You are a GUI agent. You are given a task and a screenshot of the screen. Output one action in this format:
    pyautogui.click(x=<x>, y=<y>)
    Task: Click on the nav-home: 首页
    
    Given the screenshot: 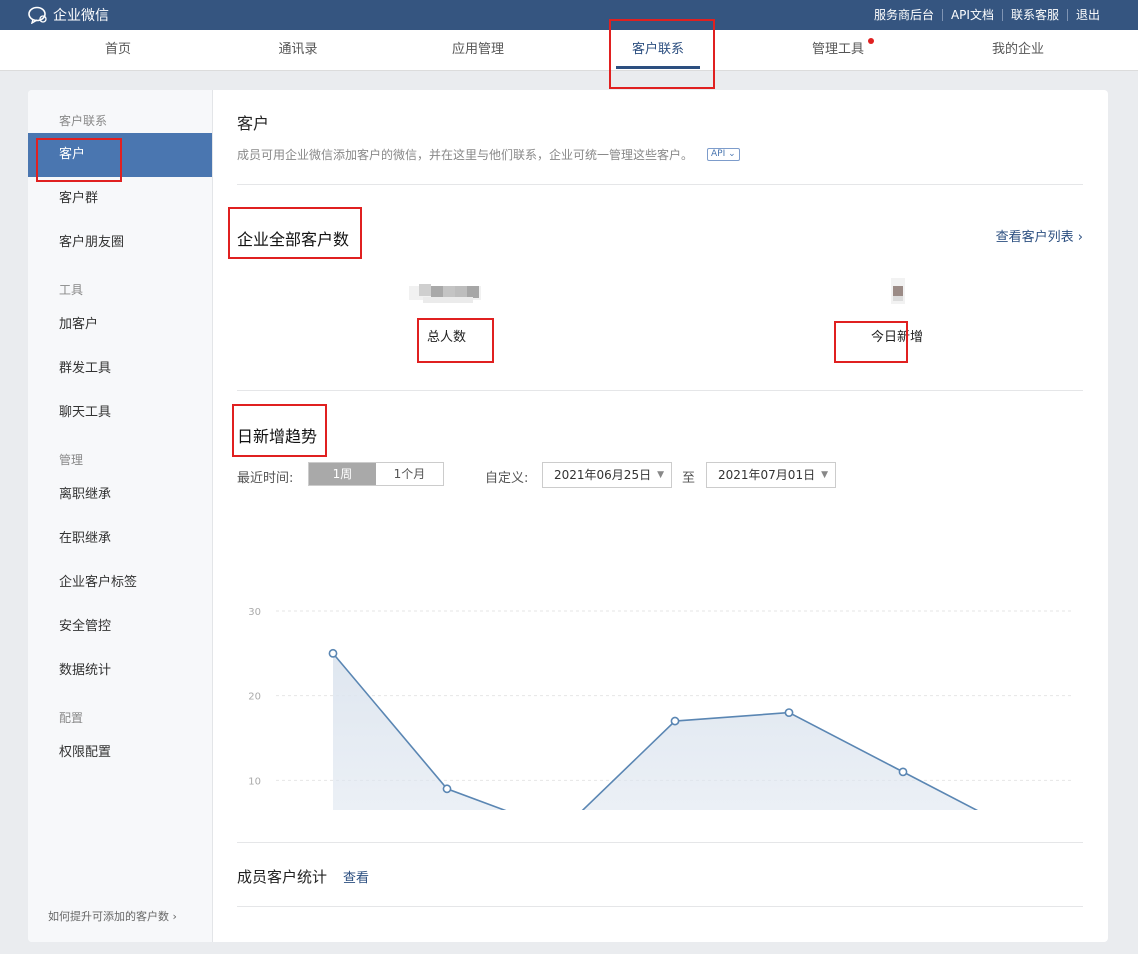 What is the action you would take?
    pyautogui.click(x=118, y=50)
    